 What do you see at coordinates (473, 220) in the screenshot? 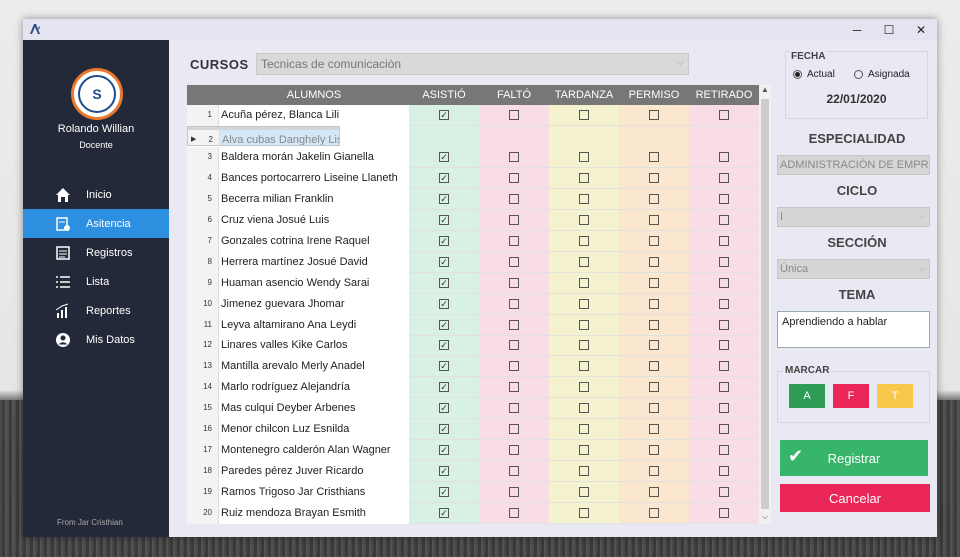
I see `table-row: 6 Cruz viena Josué Luis ✓` at bounding box center [473, 220].